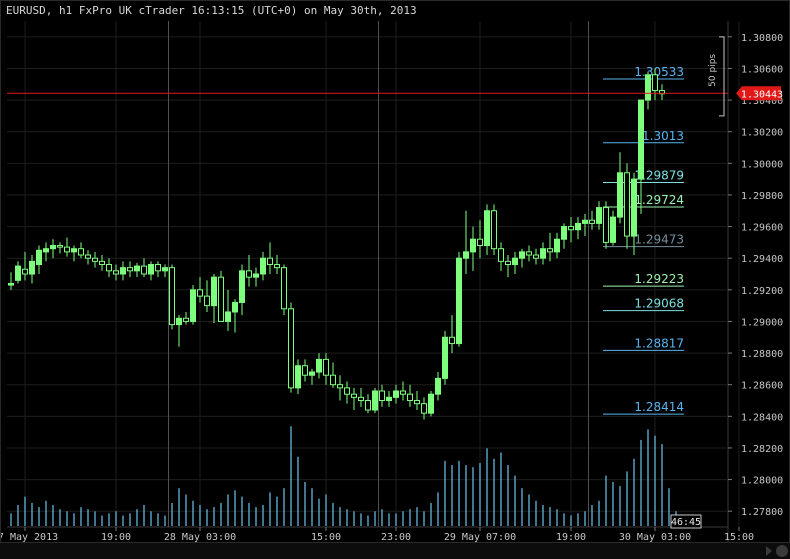 Image resolution: width=790 pixels, height=559 pixels. What do you see at coordinates (659, 304) in the screenshot?
I see `fib-level-label: 1.29068` at bounding box center [659, 304].